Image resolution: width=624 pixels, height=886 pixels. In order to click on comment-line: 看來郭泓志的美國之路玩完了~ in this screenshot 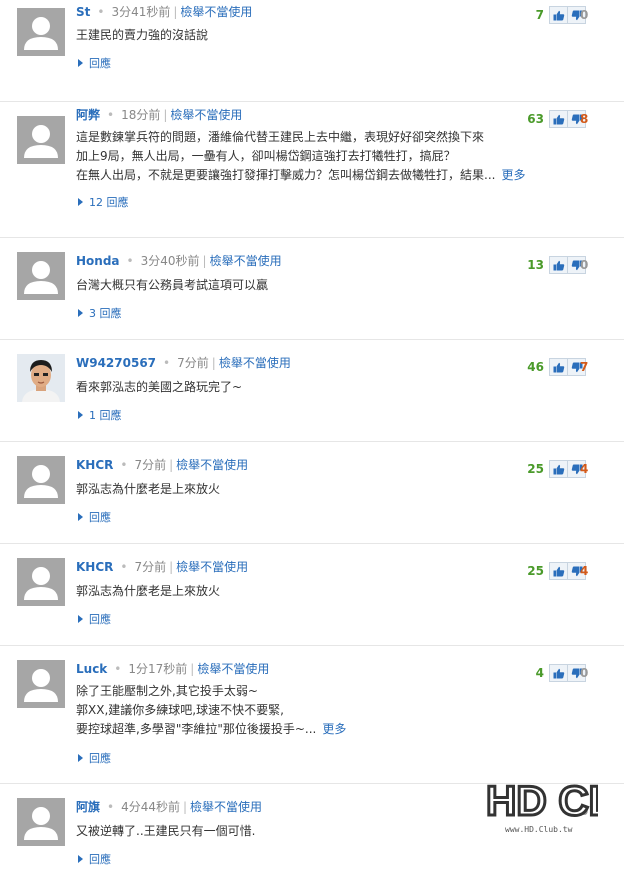, I will do `click(159, 387)`.